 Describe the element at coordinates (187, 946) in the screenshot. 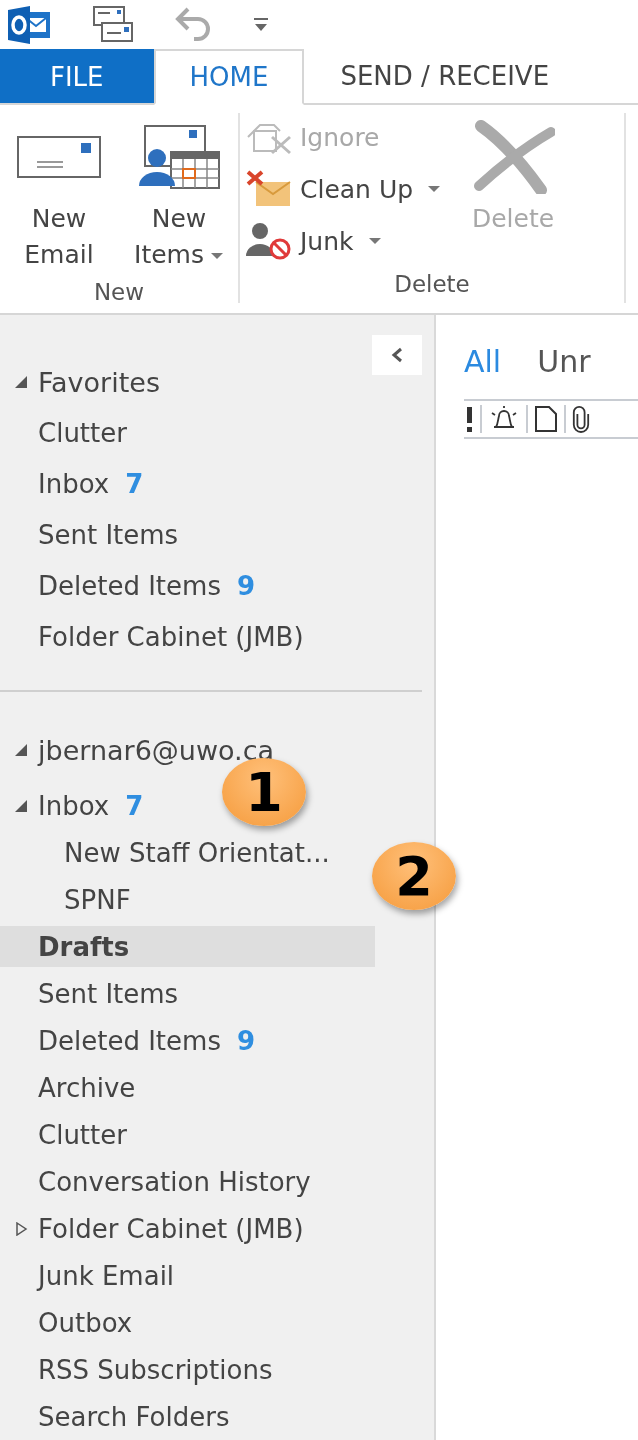

I see `folder-item: Drafts` at that location.